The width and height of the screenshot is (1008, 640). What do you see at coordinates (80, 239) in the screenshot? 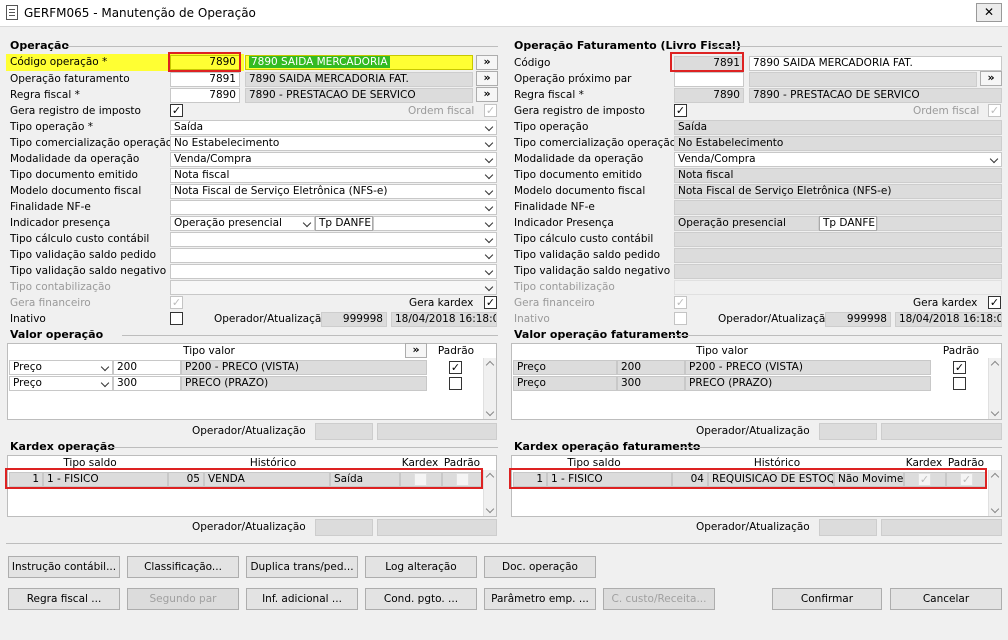
I see `calculo-custo-label: Tipo cálculo custo contábil` at bounding box center [80, 239].